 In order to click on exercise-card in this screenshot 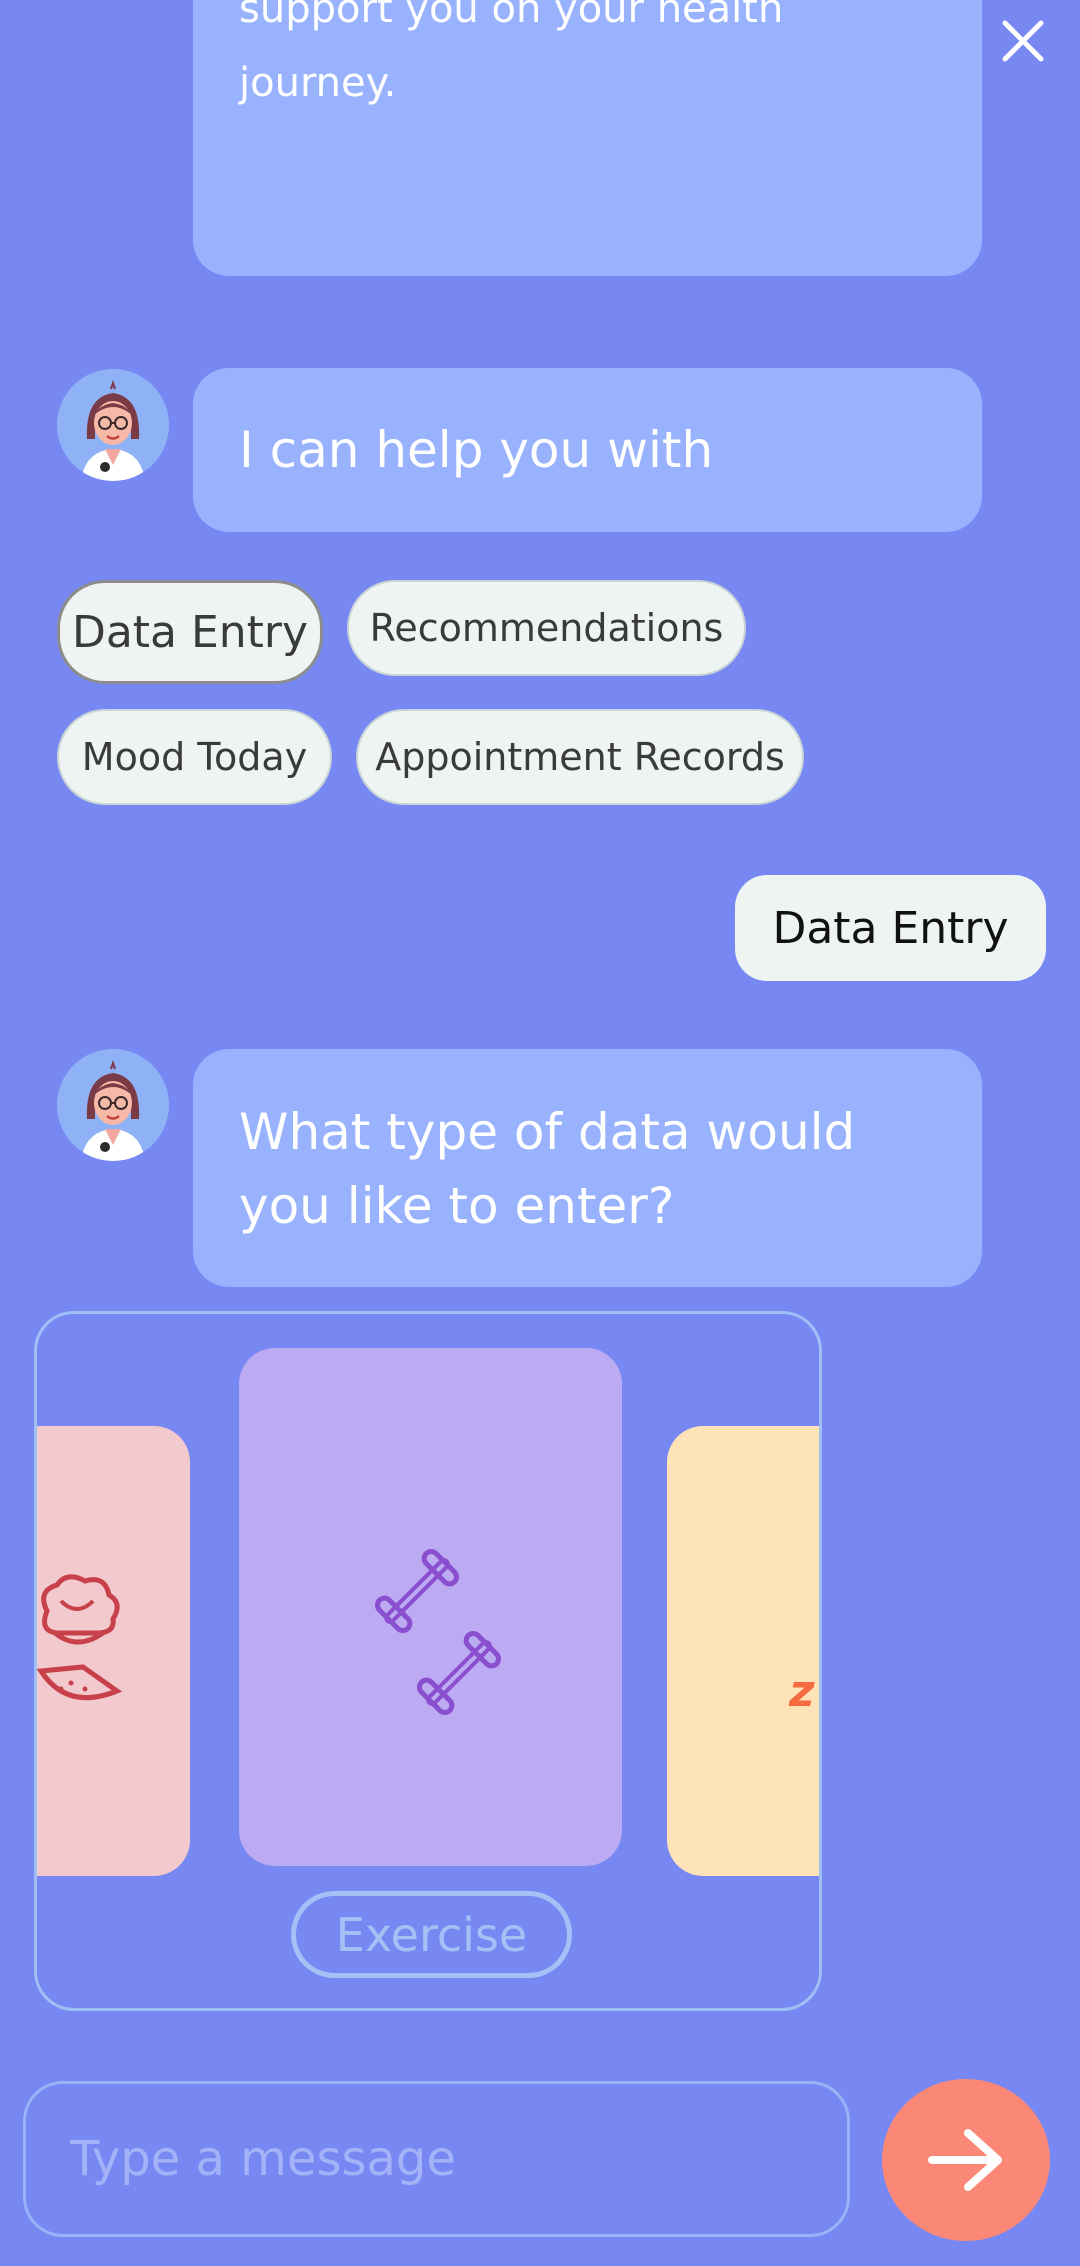, I will do `click(430, 1607)`.